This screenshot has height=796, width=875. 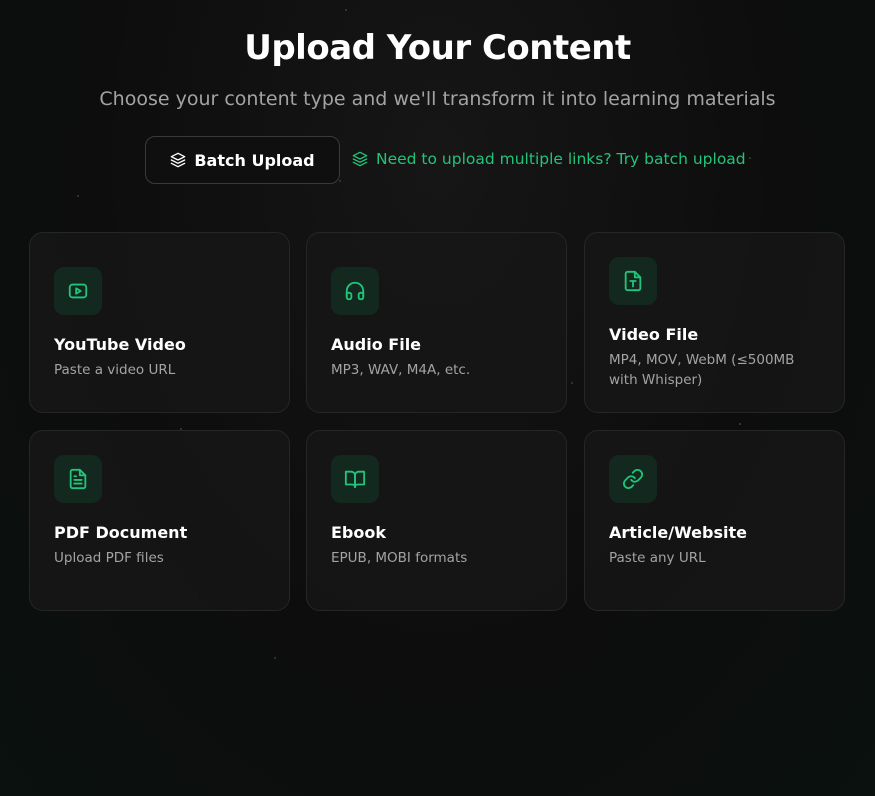 What do you see at coordinates (254, 160) in the screenshot?
I see `batch-upload-label: Batch Upload` at bounding box center [254, 160].